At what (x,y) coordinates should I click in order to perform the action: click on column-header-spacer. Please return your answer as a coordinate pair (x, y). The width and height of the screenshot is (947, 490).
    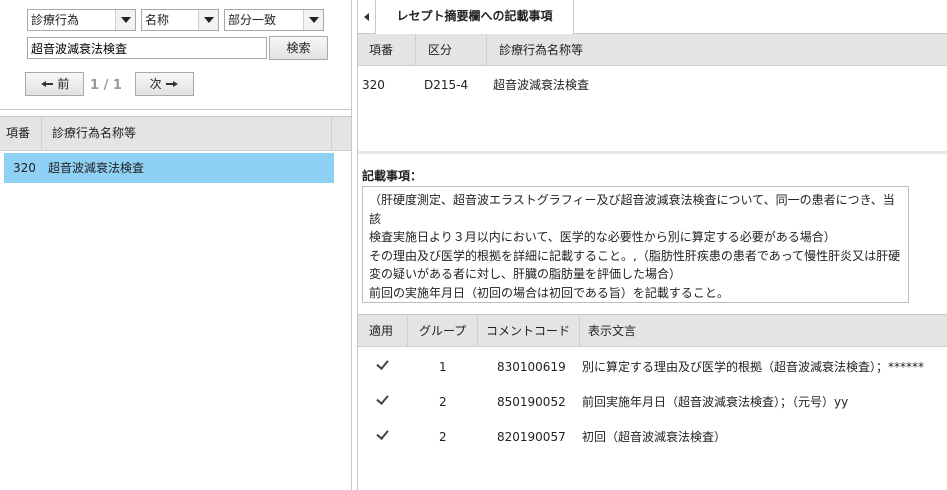
    Looking at the image, I should click on (341, 134).